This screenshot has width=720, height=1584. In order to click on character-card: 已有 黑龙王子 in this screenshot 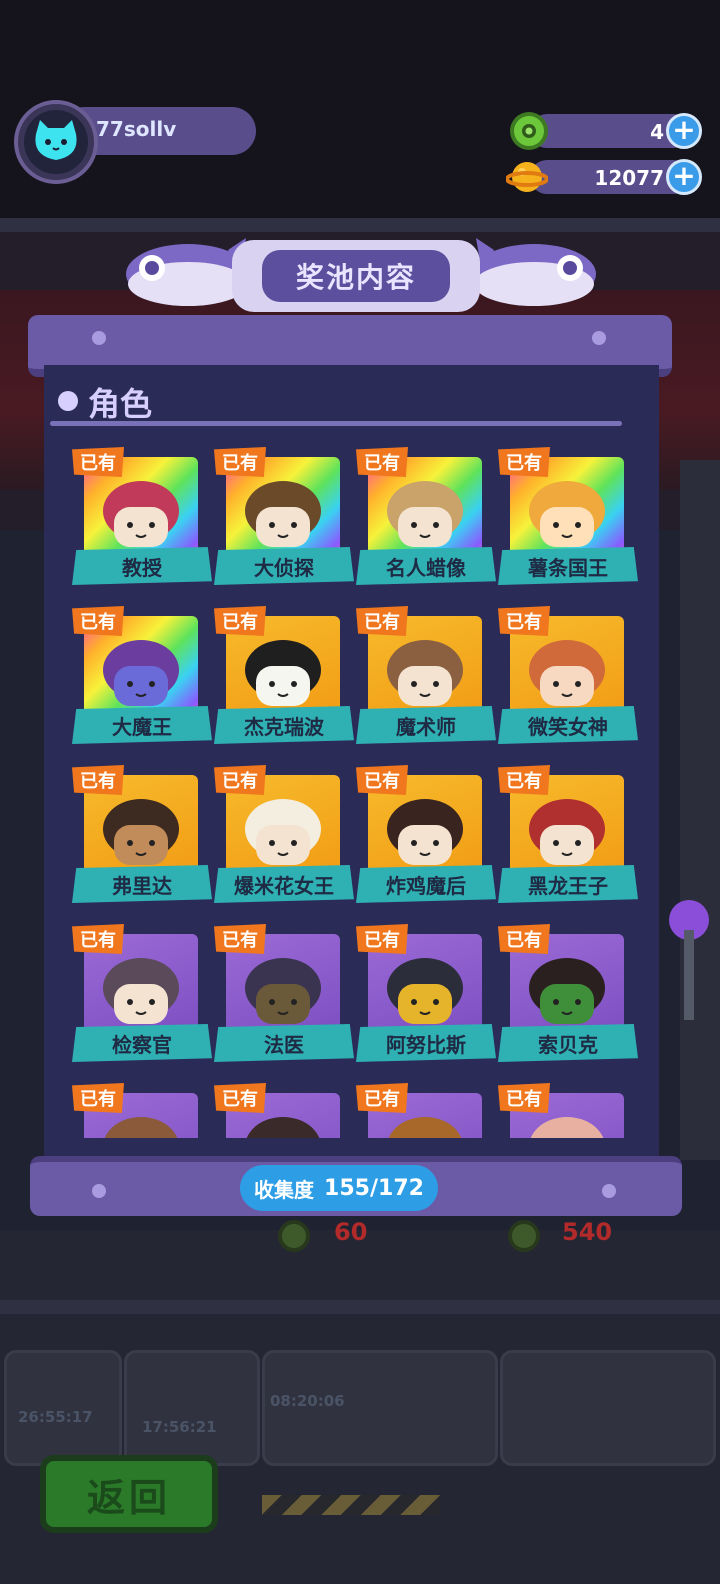, I will do `click(568, 840)`.